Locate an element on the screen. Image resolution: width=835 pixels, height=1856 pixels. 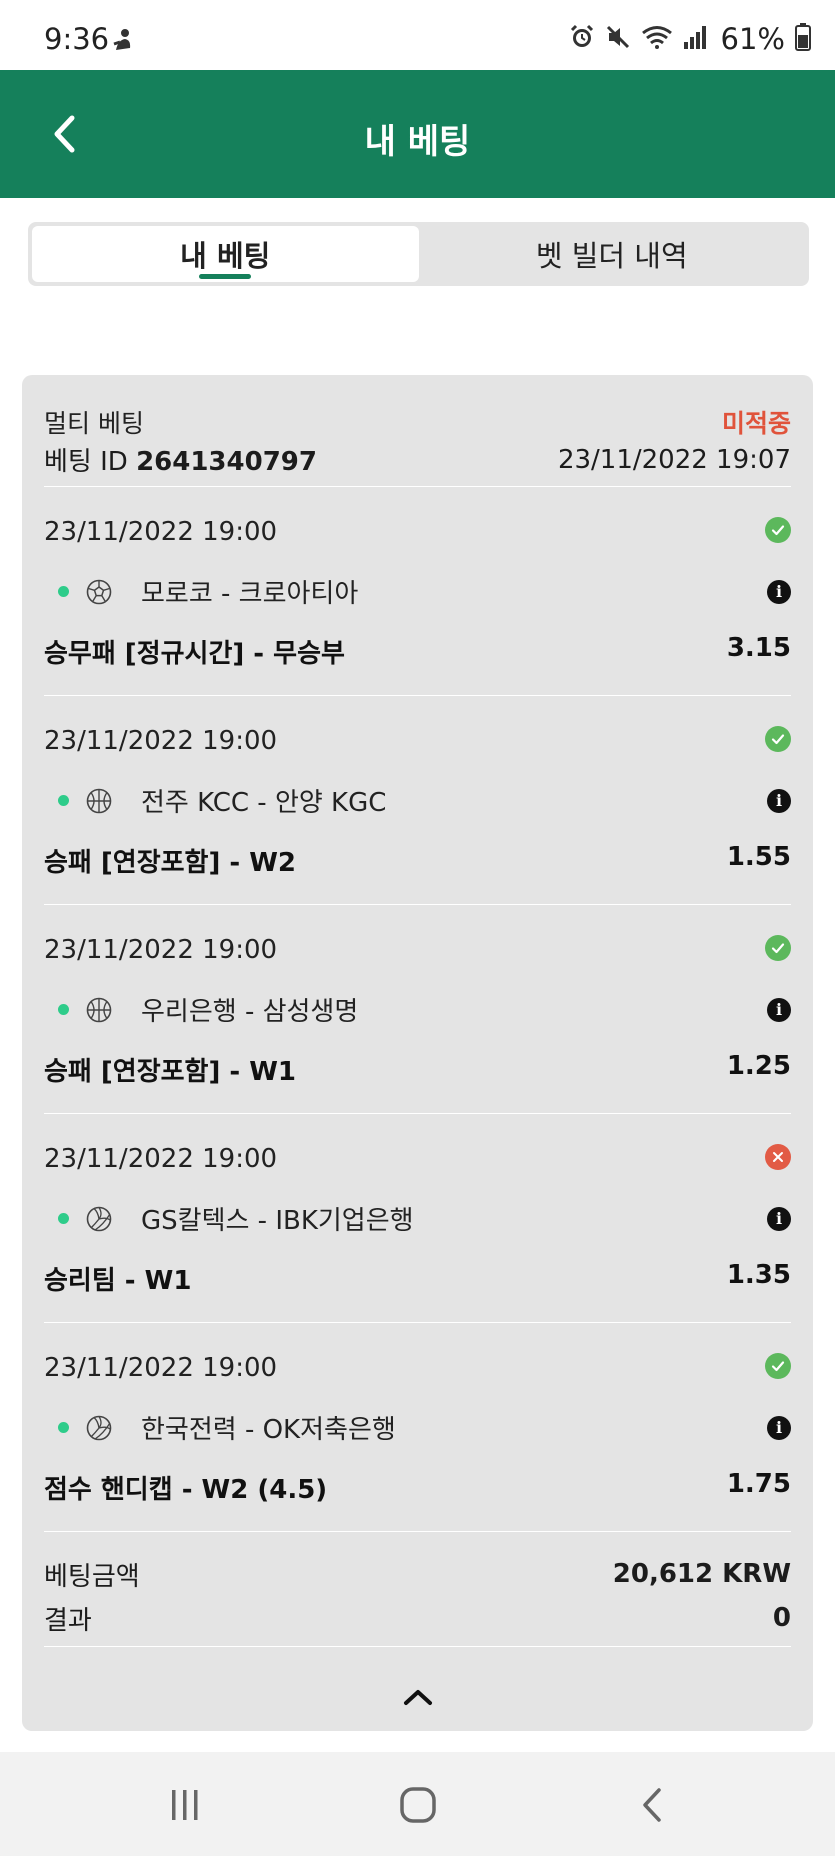
tab-bet-builder-history: 벳 빌더 내역 is located at coordinates (612, 254).